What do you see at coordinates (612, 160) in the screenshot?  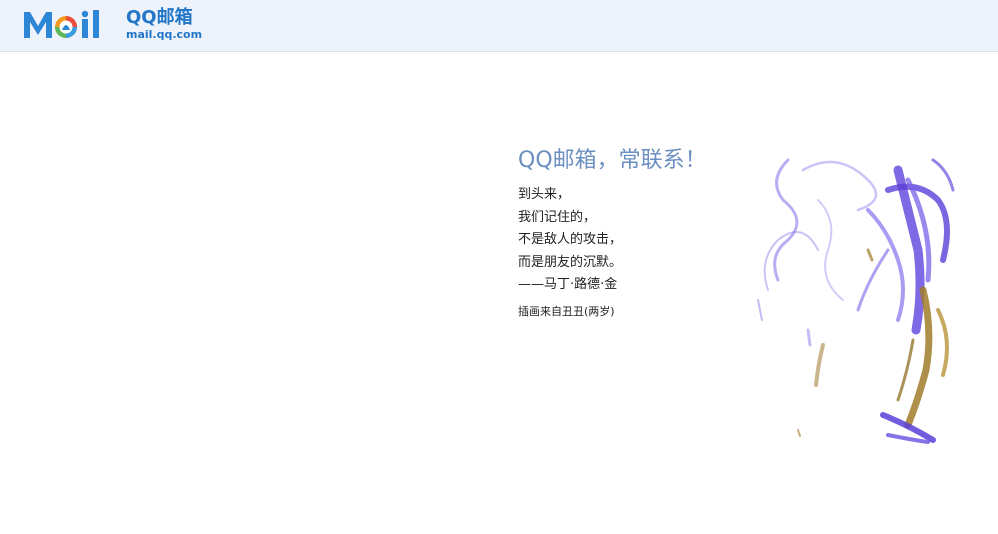 I see `page-title: QQ邮箱，常联系！` at bounding box center [612, 160].